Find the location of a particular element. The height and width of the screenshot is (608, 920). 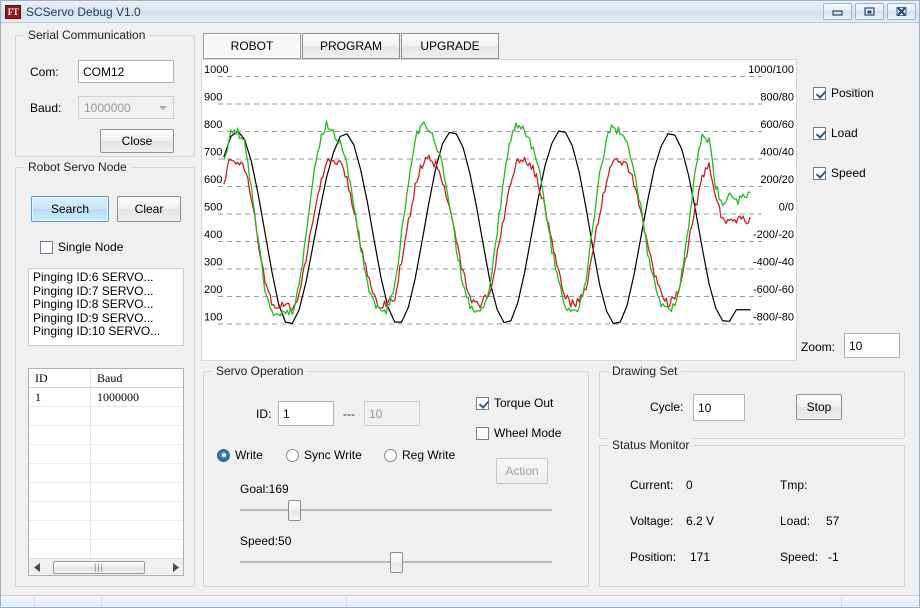

close-serial-button: Close is located at coordinates (137, 141).